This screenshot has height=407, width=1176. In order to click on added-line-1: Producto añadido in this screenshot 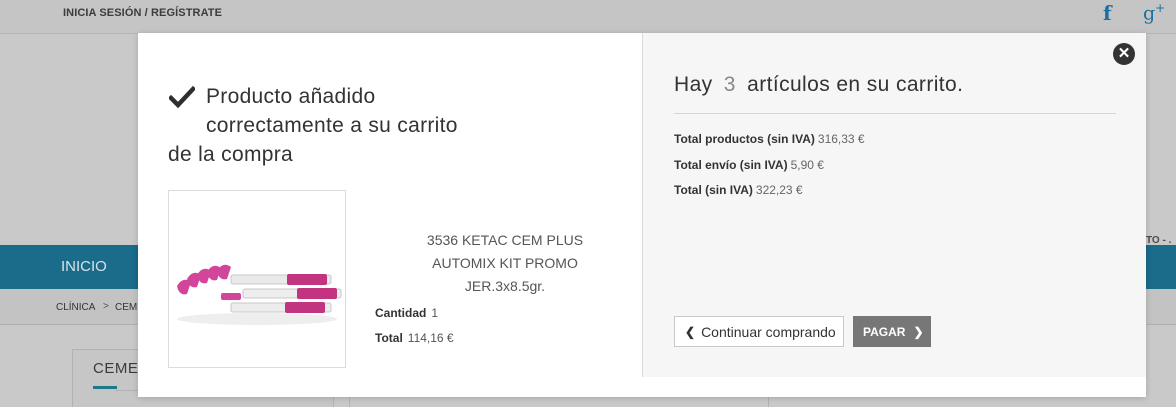, I will do `click(291, 96)`.